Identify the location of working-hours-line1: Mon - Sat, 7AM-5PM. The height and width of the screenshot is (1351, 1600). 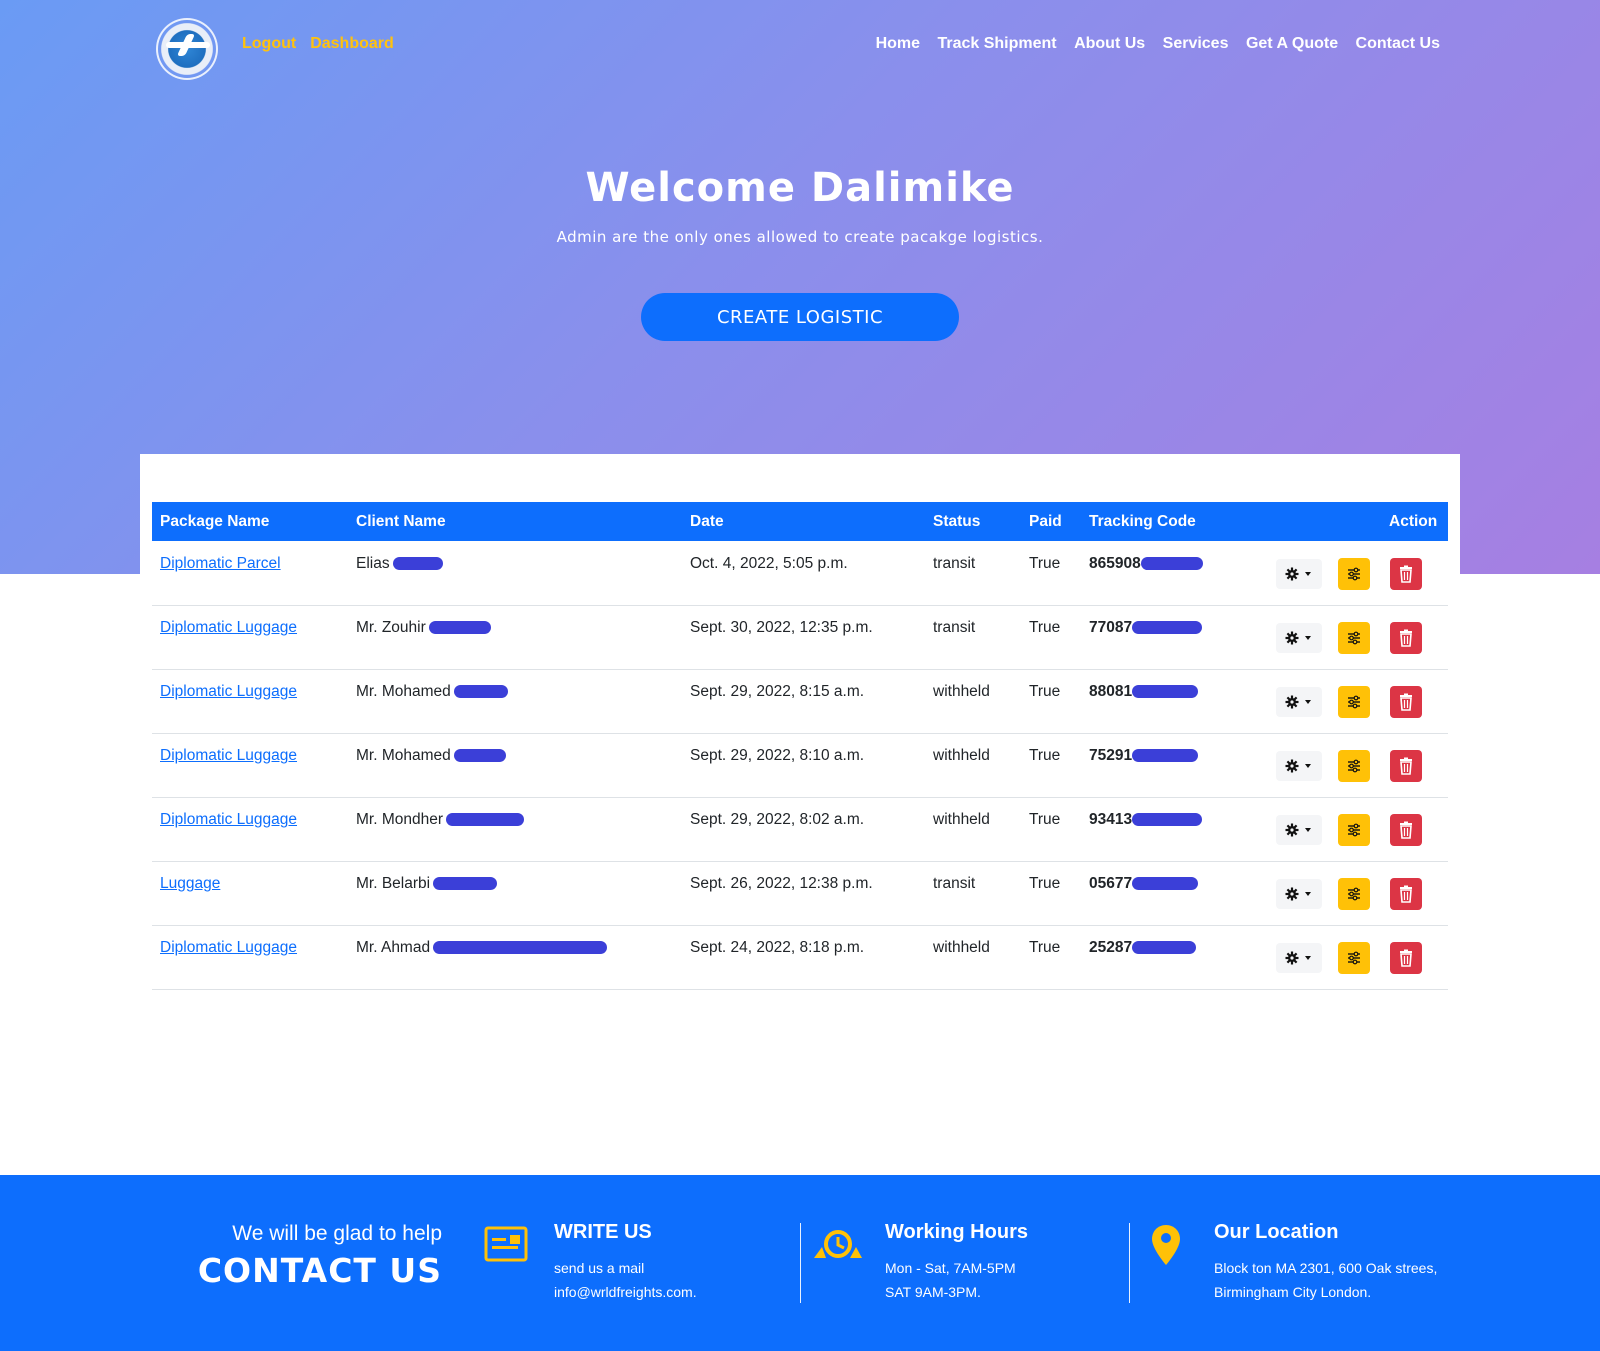
(950, 1268).